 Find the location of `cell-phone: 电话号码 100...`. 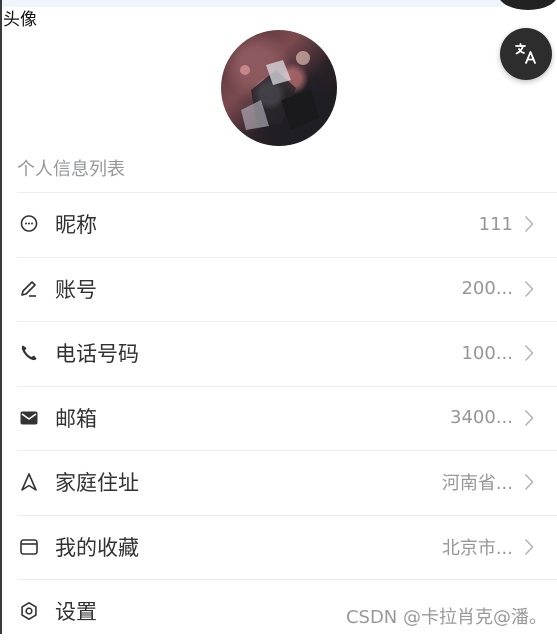

cell-phone: 电话号码 100... is located at coordinates (278, 353).